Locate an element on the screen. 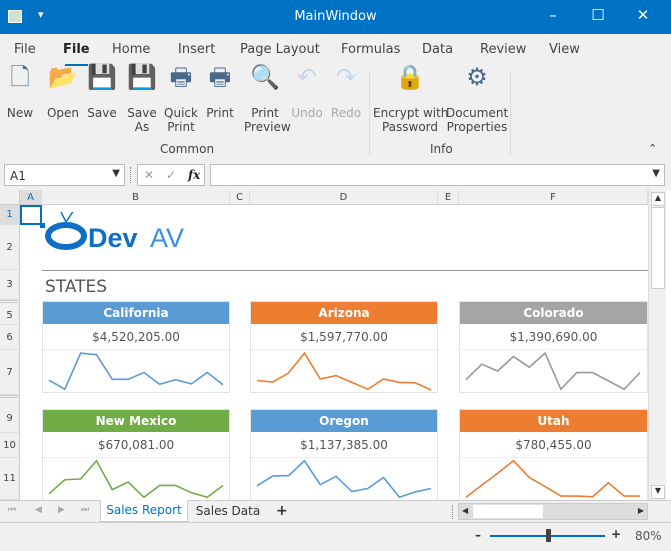 This screenshot has width=671, height=551. select-all-corner is located at coordinates (10, 197).